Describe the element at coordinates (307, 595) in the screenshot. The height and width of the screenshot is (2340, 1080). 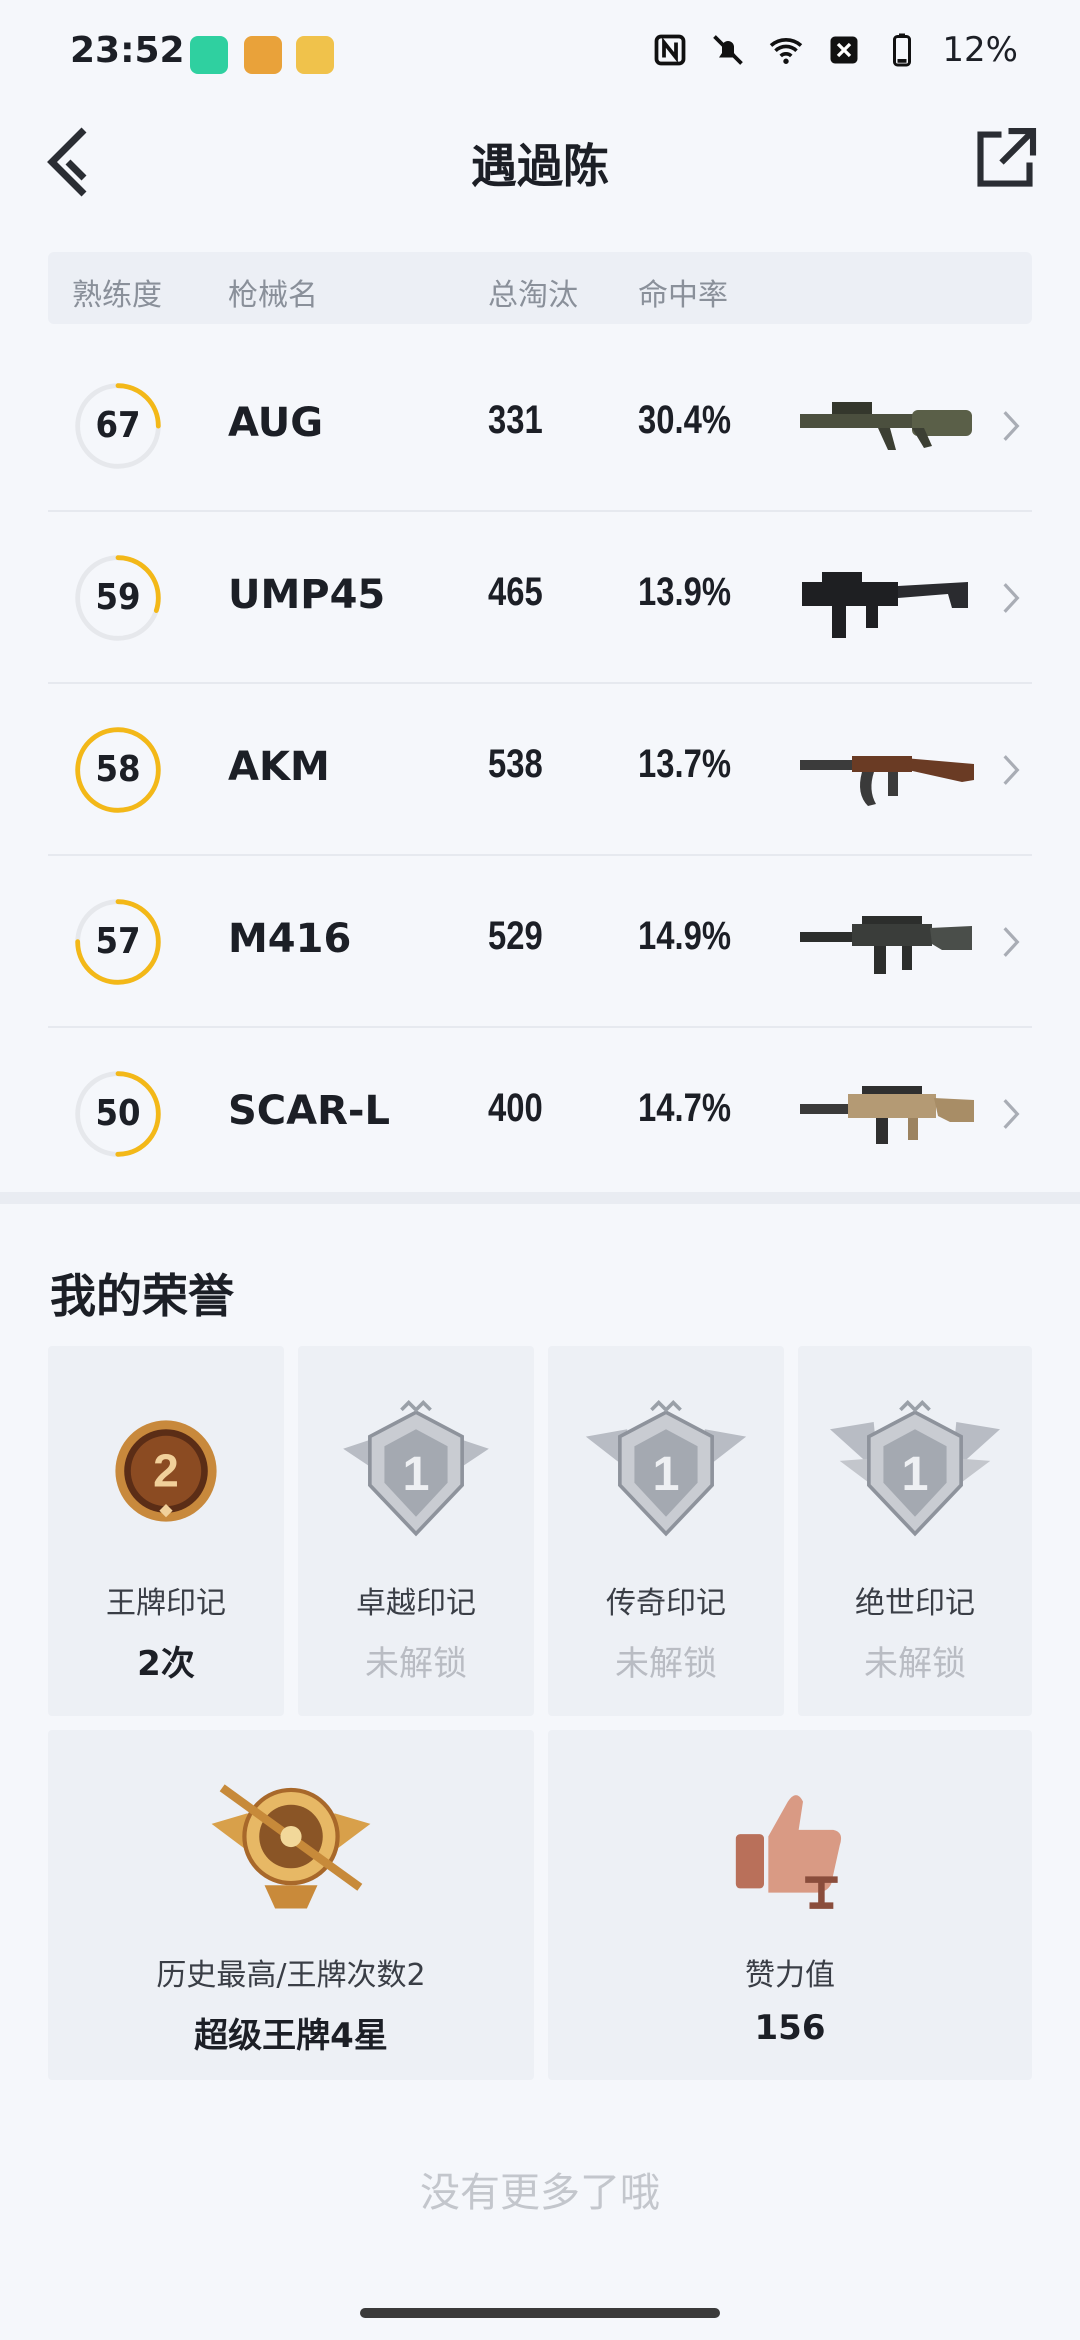
I see `gun-name: UMP45` at that location.